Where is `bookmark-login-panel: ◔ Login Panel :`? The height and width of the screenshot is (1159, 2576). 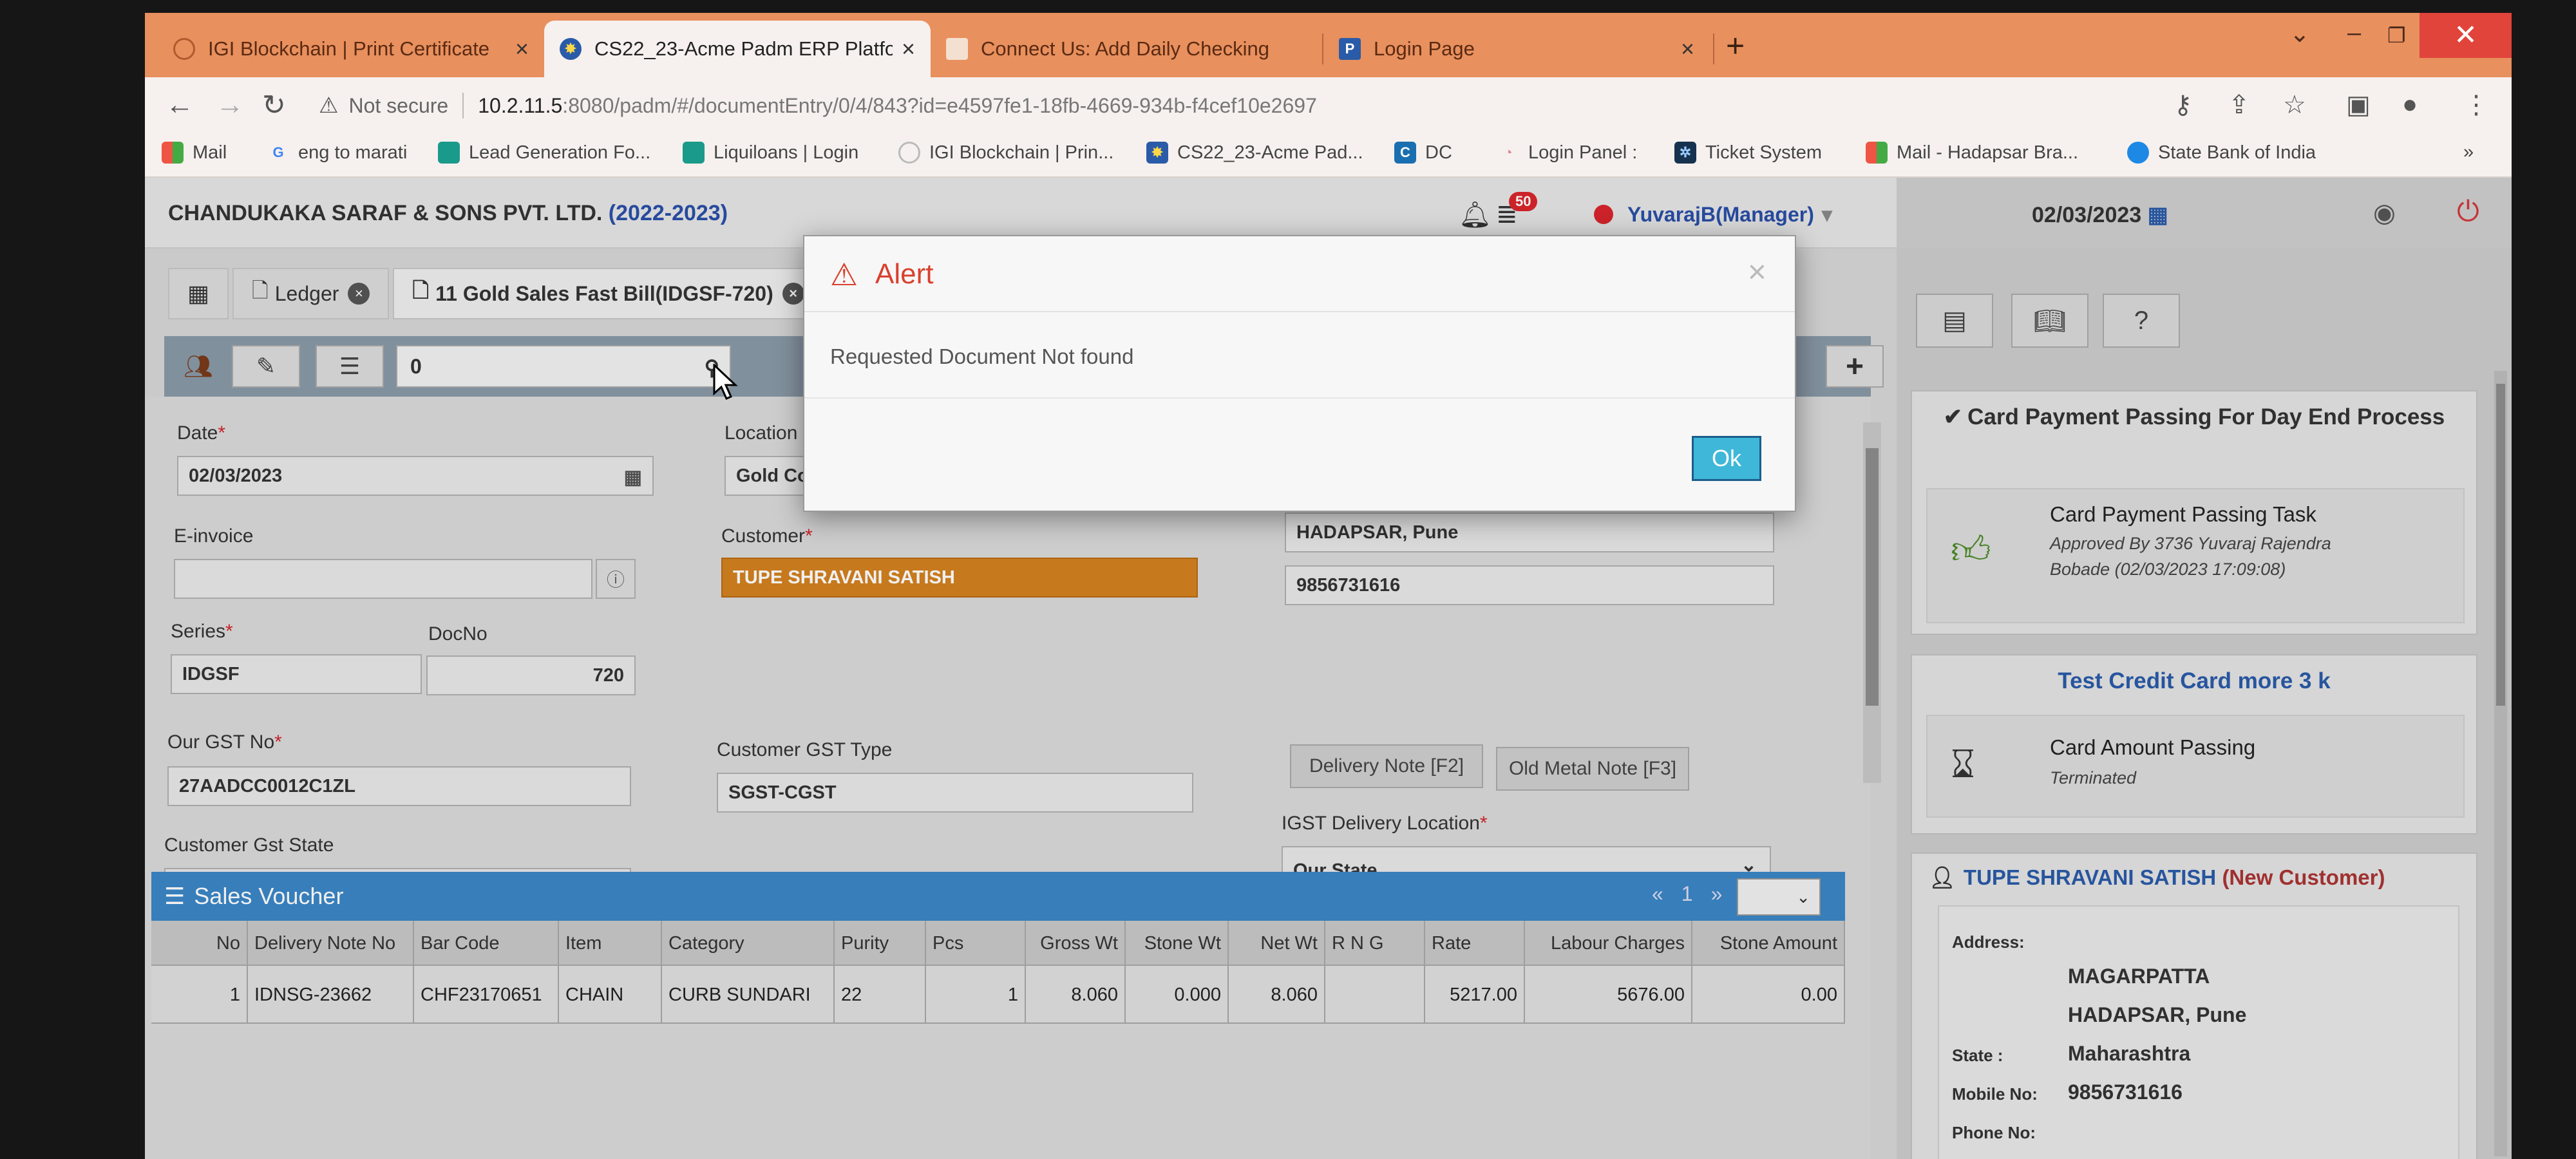
bookmark-login-panel: ◔ Login Panel : is located at coordinates (1567, 153).